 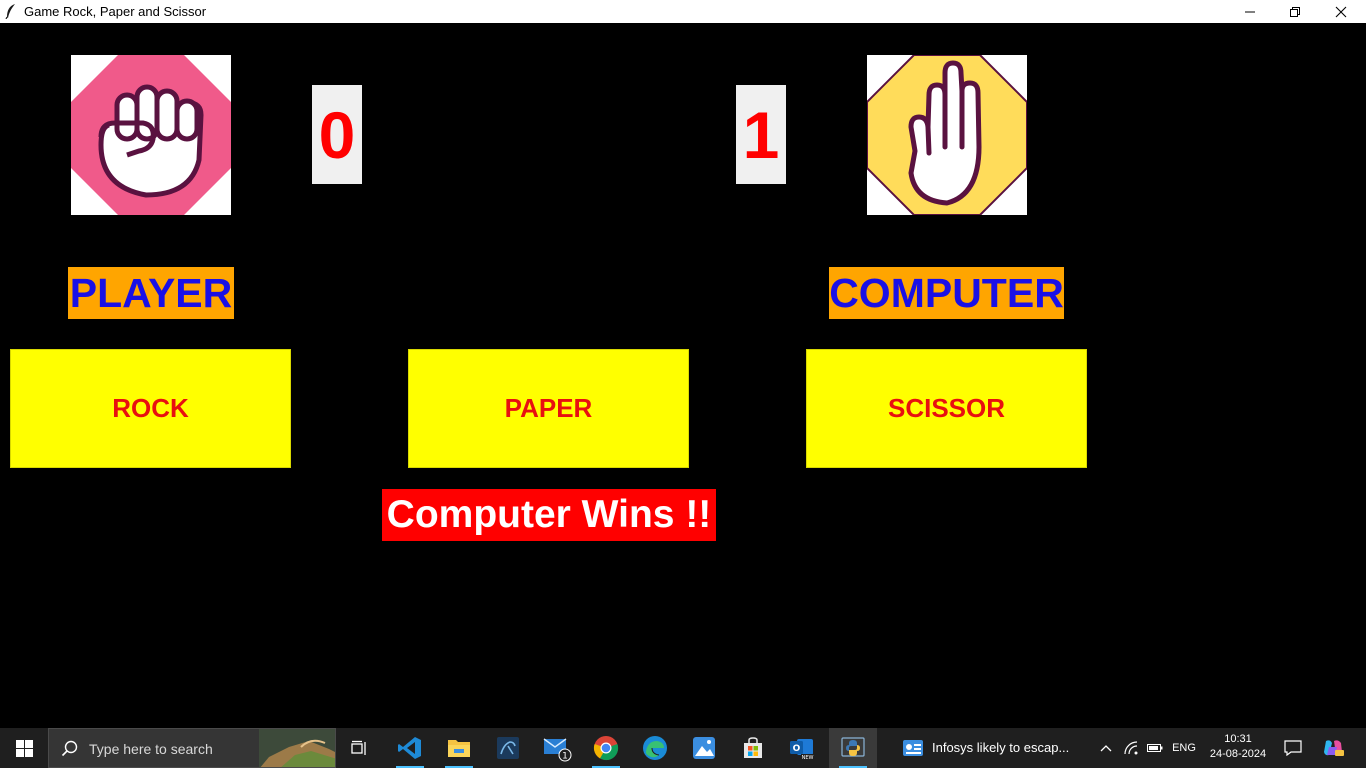 I want to click on taskbar-outlook: O NEW, so click(x=802, y=748).